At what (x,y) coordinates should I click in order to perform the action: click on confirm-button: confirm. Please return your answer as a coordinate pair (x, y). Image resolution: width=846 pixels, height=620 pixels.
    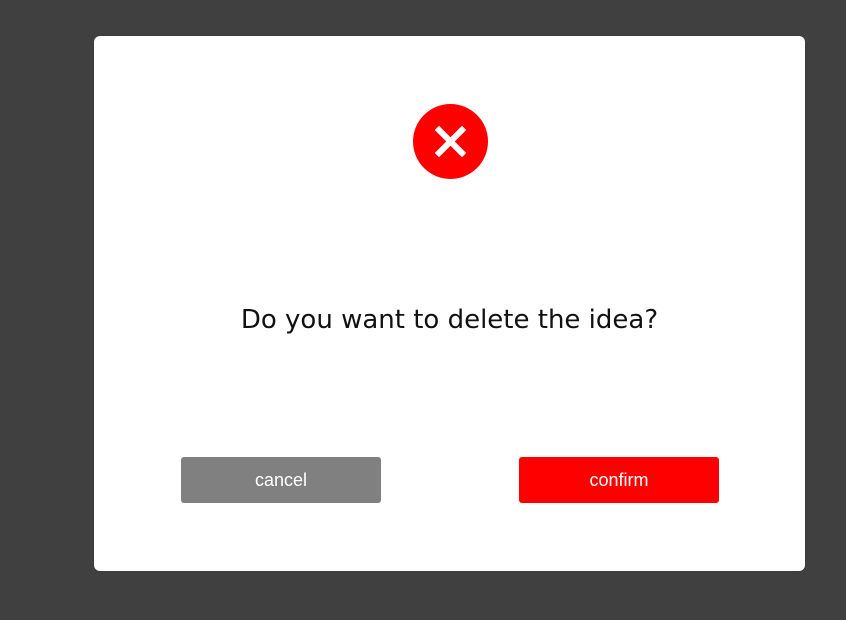
    Looking at the image, I should click on (619, 480).